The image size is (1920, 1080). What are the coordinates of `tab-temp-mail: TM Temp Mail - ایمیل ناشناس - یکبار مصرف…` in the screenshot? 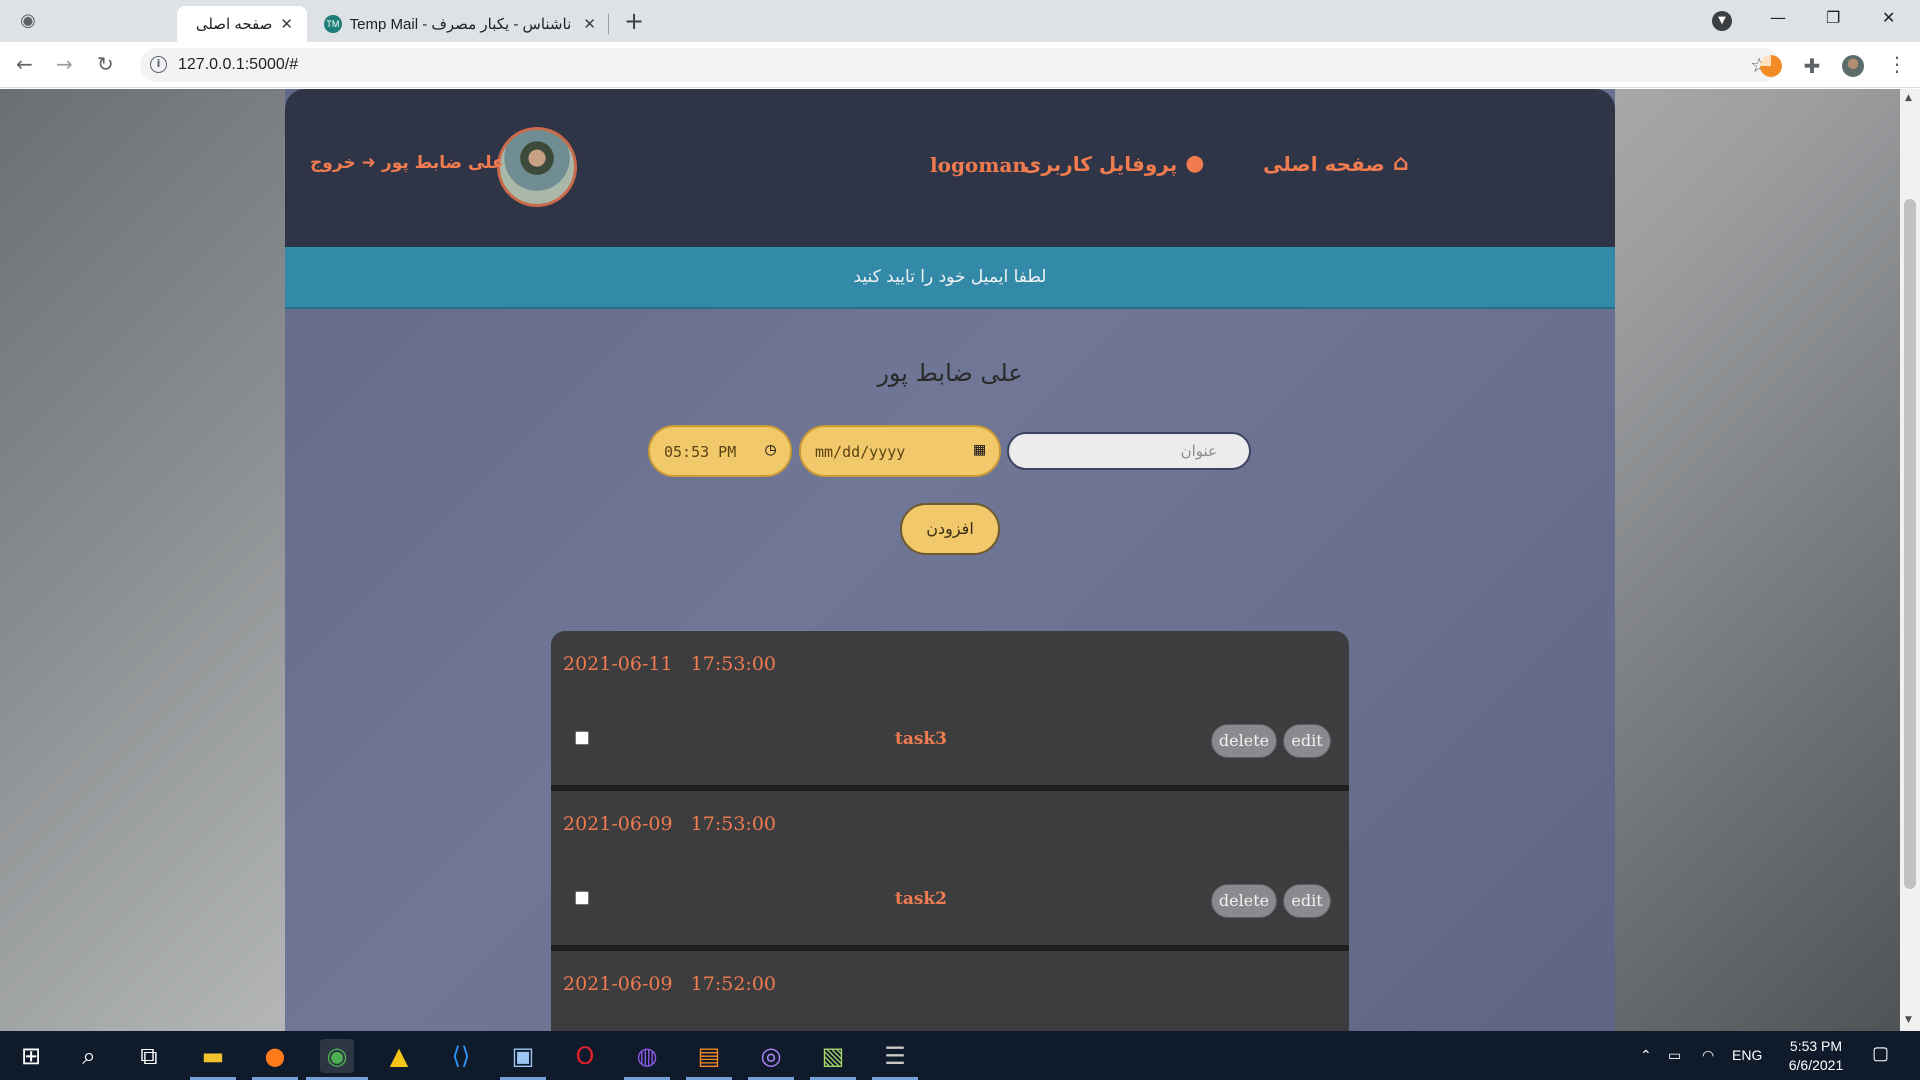 It's located at (460, 24).